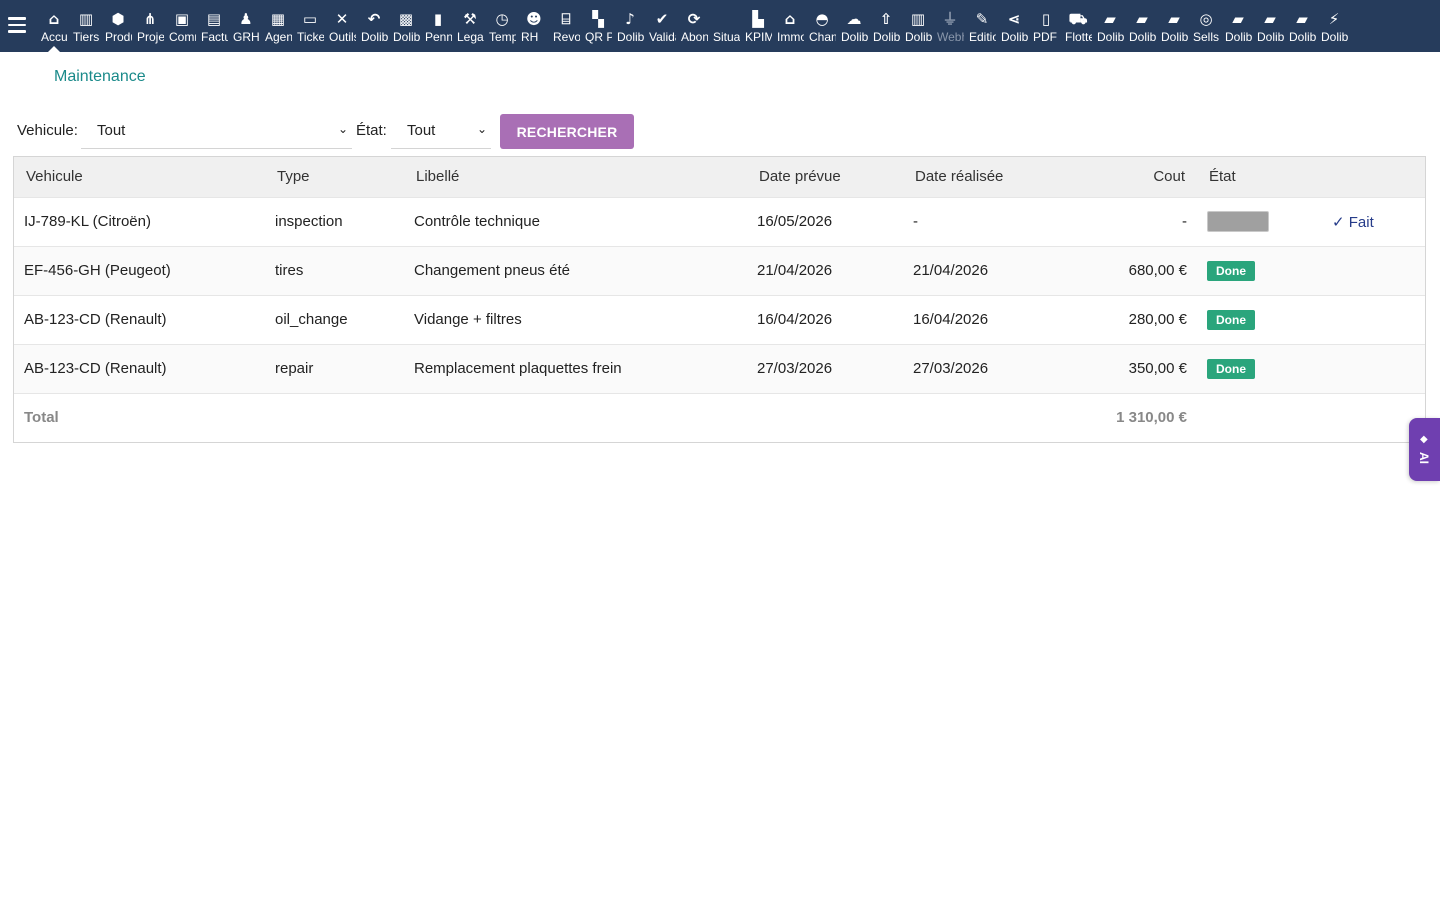  Describe the element at coordinates (334, 177) in the screenshot. I see `column-header-type: Type` at that location.